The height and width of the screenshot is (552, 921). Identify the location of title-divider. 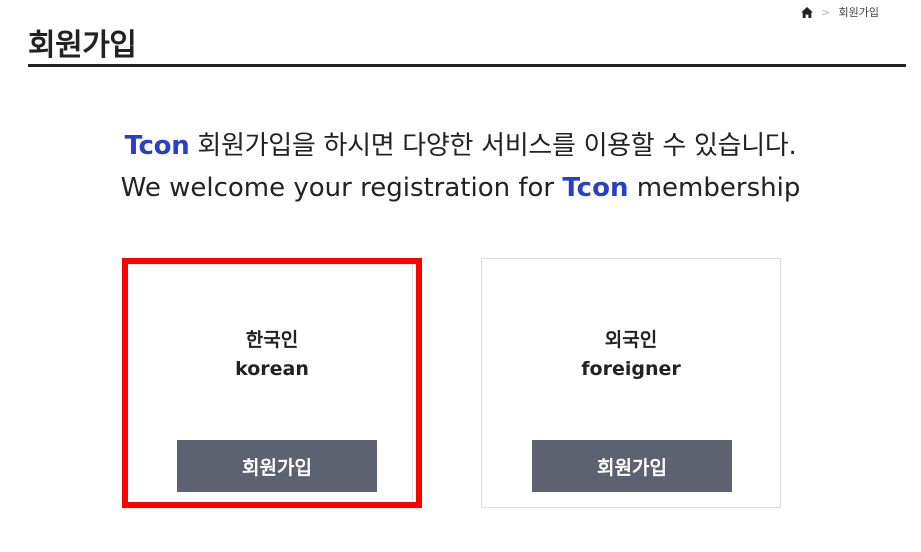
(467, 65).